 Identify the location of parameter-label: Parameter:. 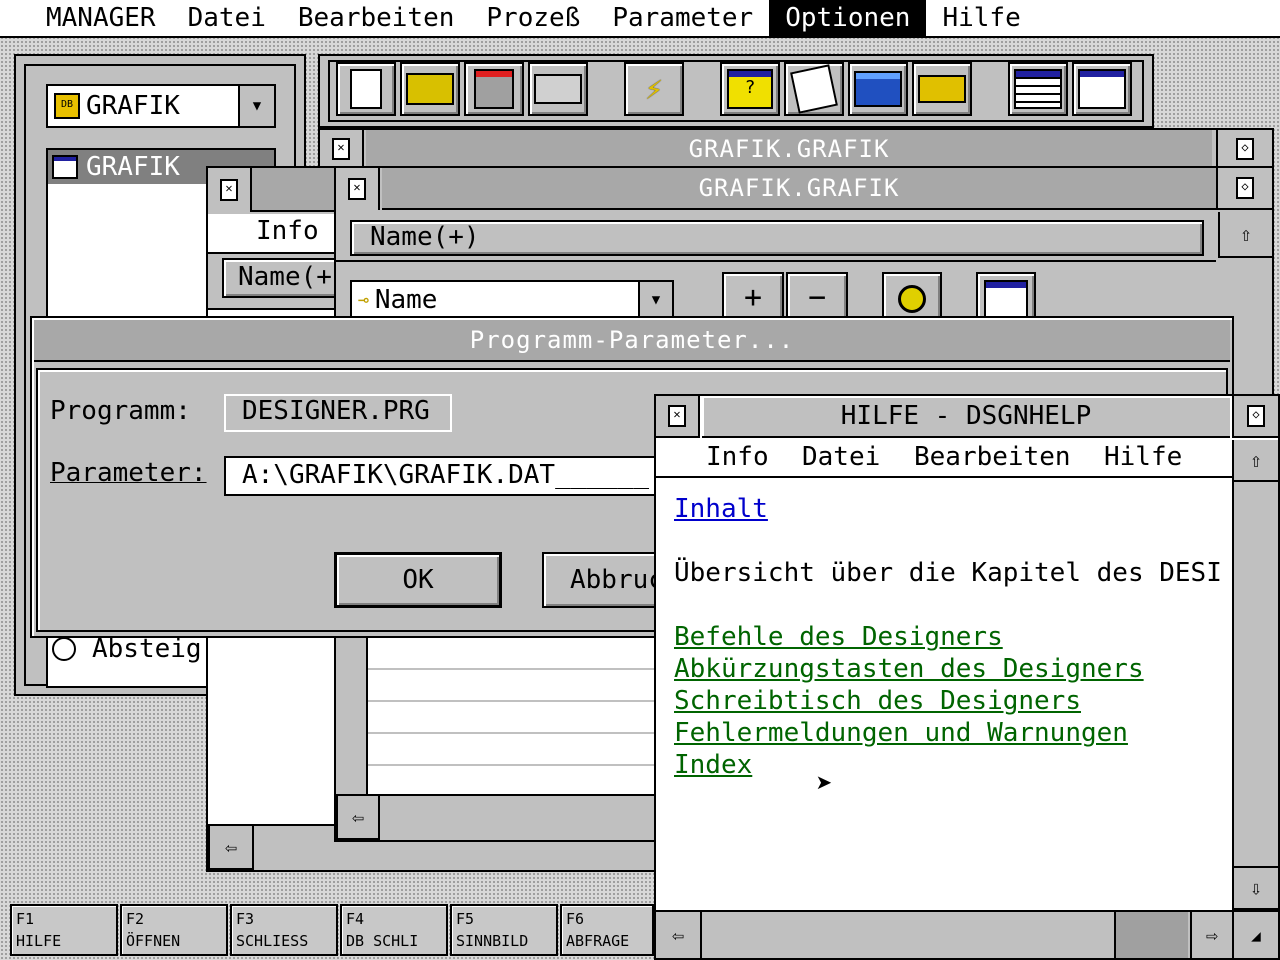
(128, 473).